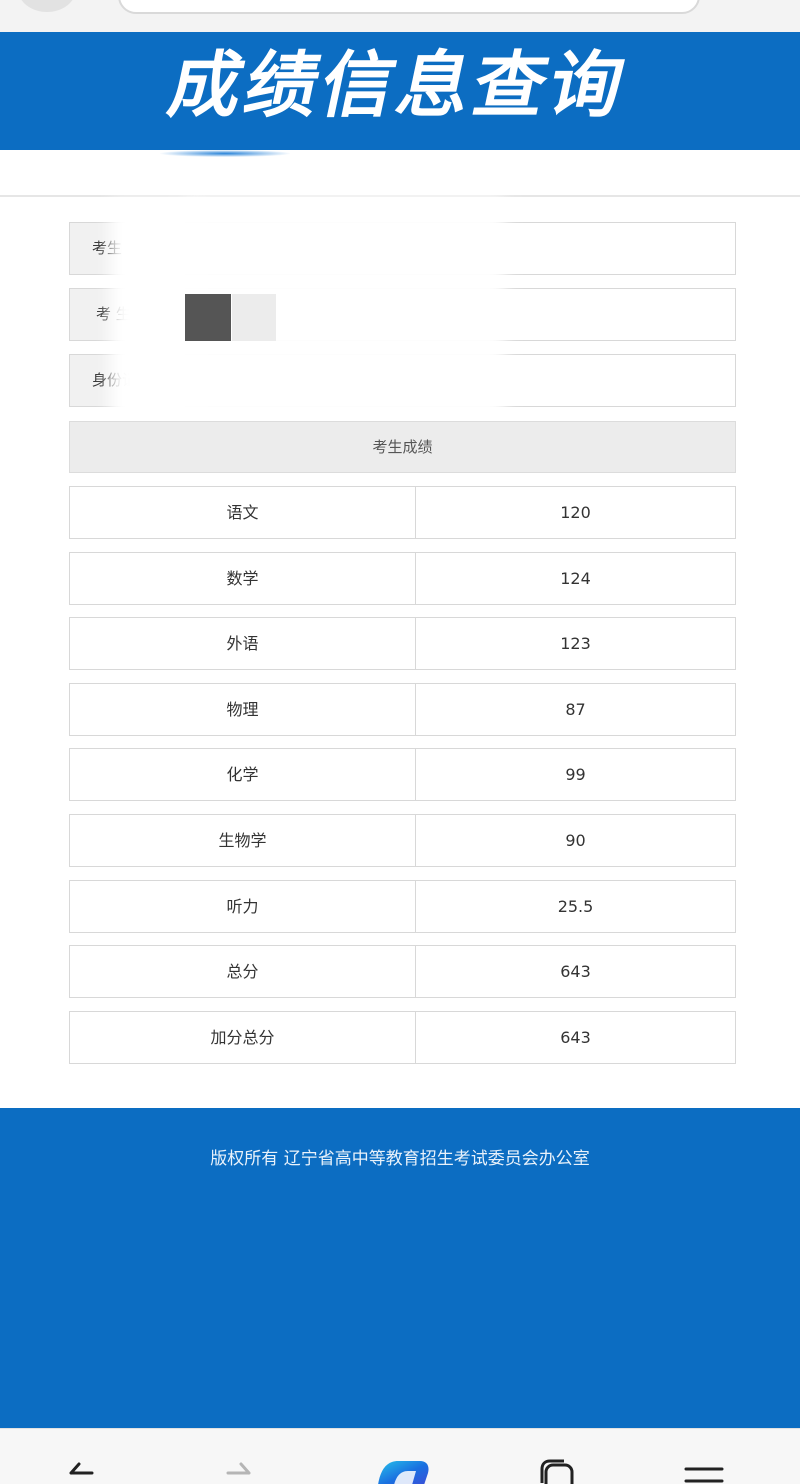 This screenshot has width=800, height=1484. Describe the element at coordinates (575, 512) in the screenshot. I see `score-value: 120` at that location.